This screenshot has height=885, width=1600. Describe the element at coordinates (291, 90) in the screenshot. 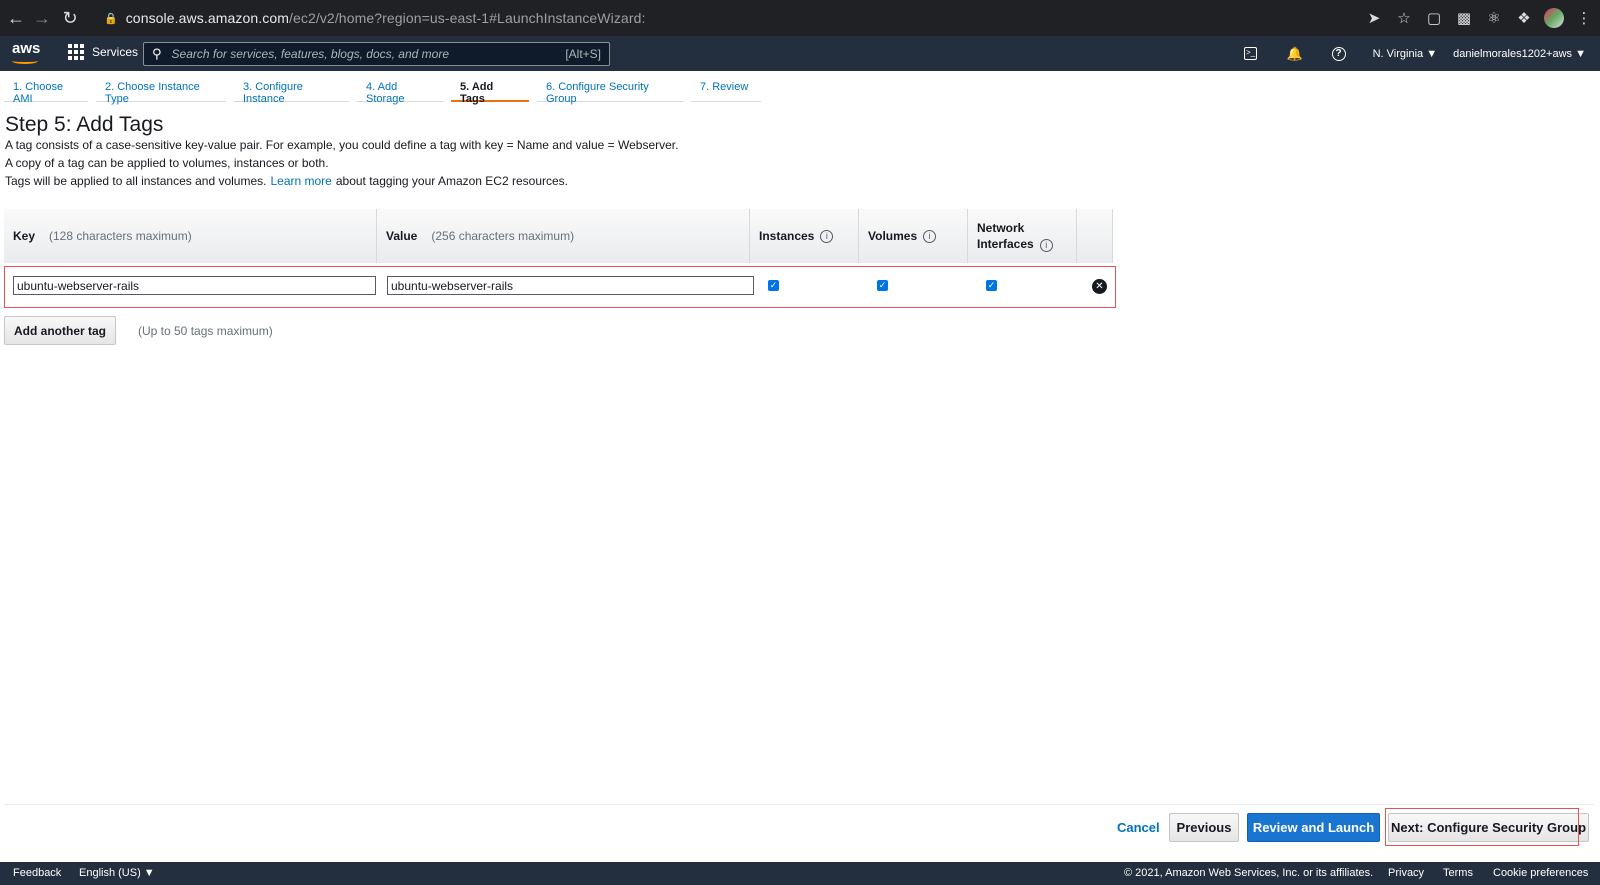

I see `tab-configure-instance: 3. Configure Instance` at that location.